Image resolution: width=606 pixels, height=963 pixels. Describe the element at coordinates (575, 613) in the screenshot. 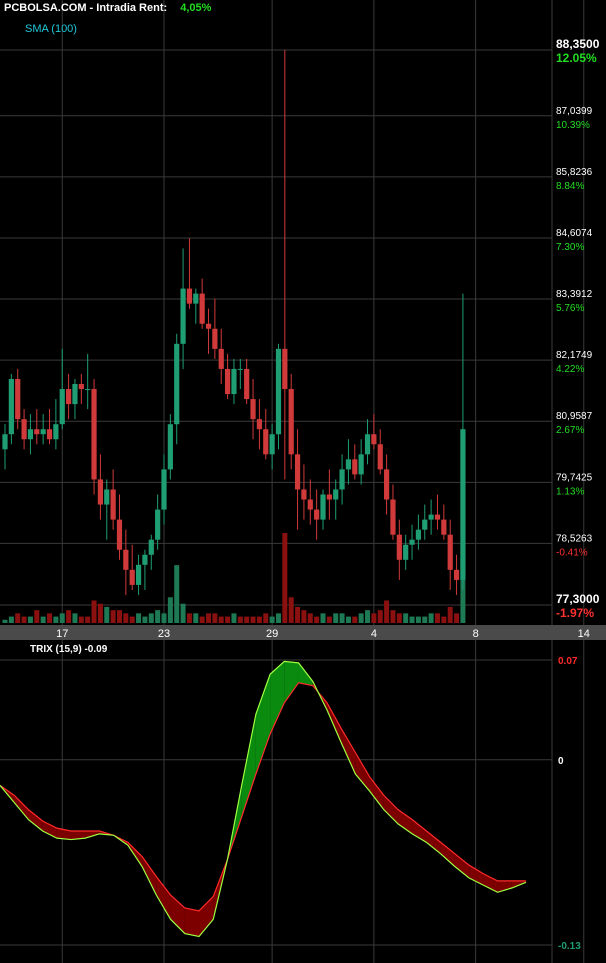

I see `pct-tick-label: -1.97%` at that location.